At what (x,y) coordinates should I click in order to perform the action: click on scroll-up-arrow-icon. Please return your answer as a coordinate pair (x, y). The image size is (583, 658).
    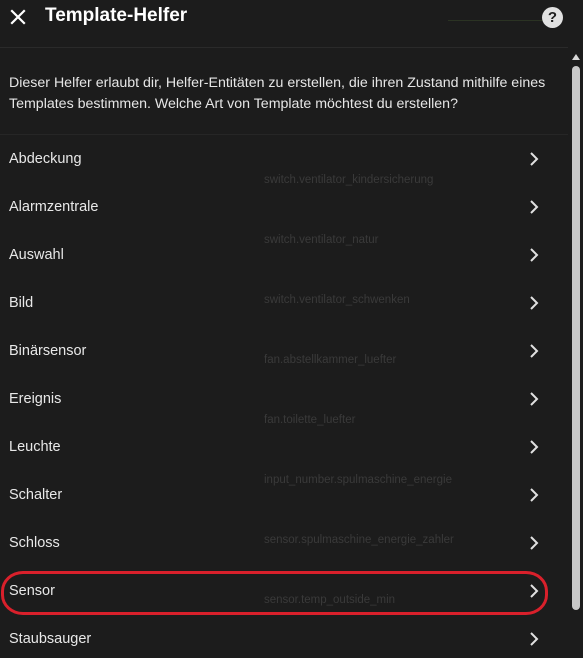
    Looking at the image, I should click on (576, 57).